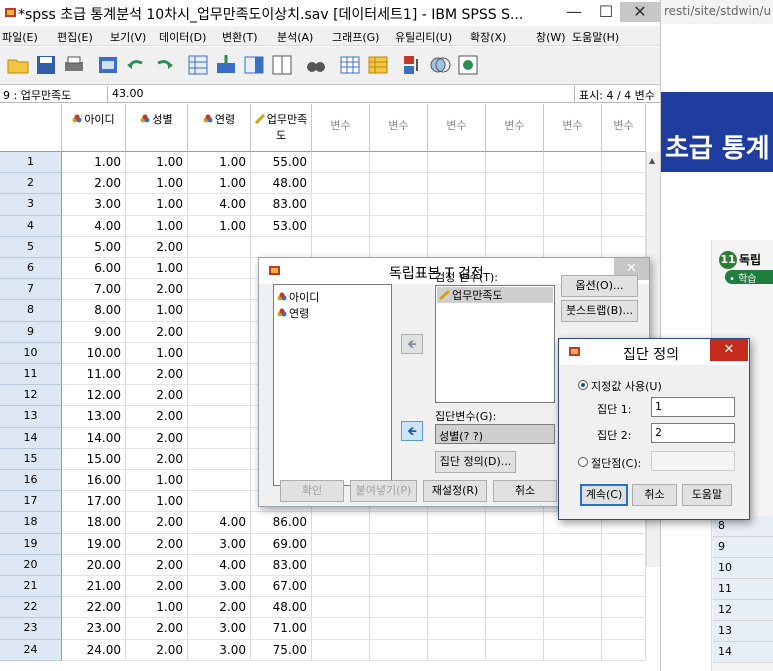 The height and width of the screenshot is (671, 773). Describe the element at coordinates (31, 353) in the screenshot. I see `row-header: 10` at that location.